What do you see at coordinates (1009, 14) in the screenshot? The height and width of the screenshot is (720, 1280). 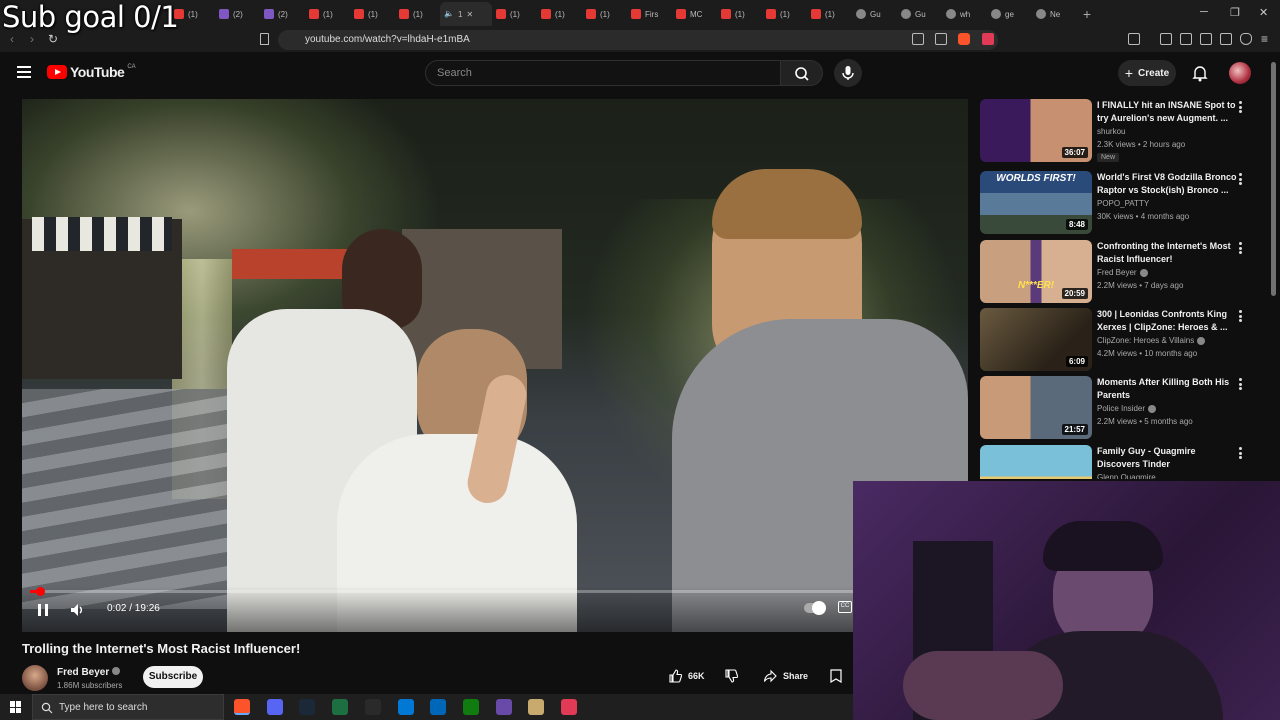 I see `browser-tab: ge` at bounding box center [1009, 14].